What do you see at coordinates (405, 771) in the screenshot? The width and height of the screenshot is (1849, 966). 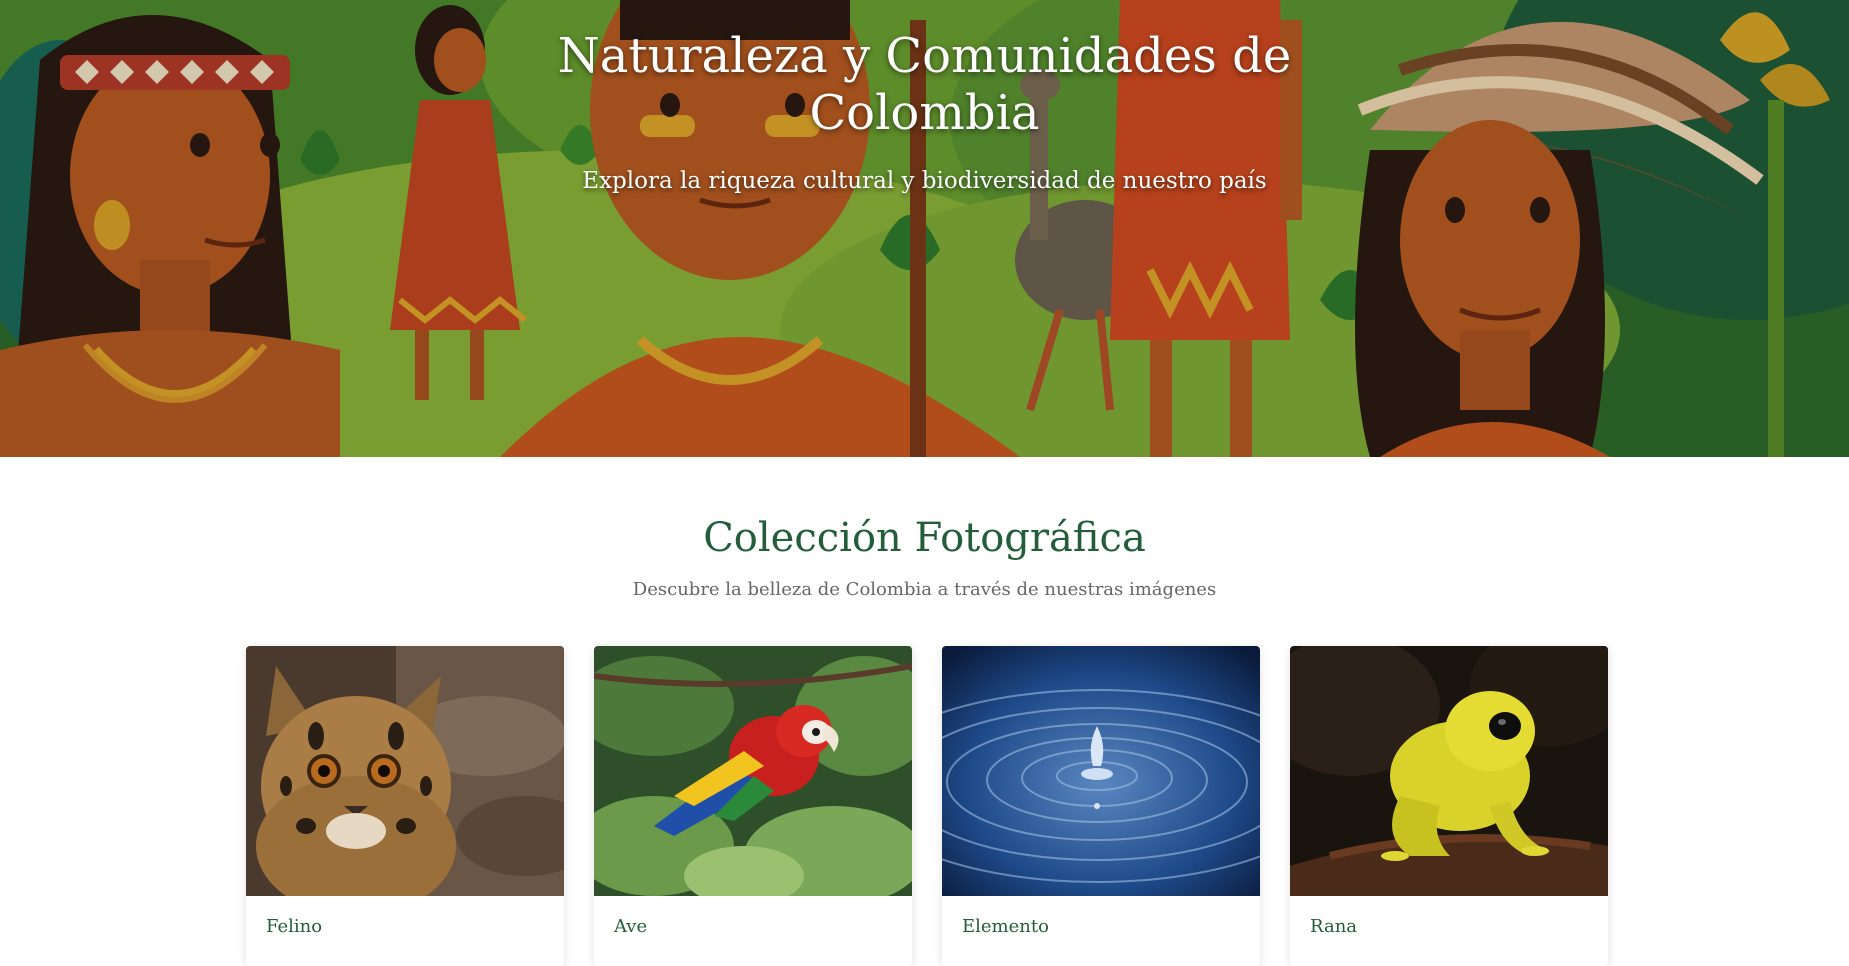 I see `ocelot-photo` at bounding box center [405, 771].